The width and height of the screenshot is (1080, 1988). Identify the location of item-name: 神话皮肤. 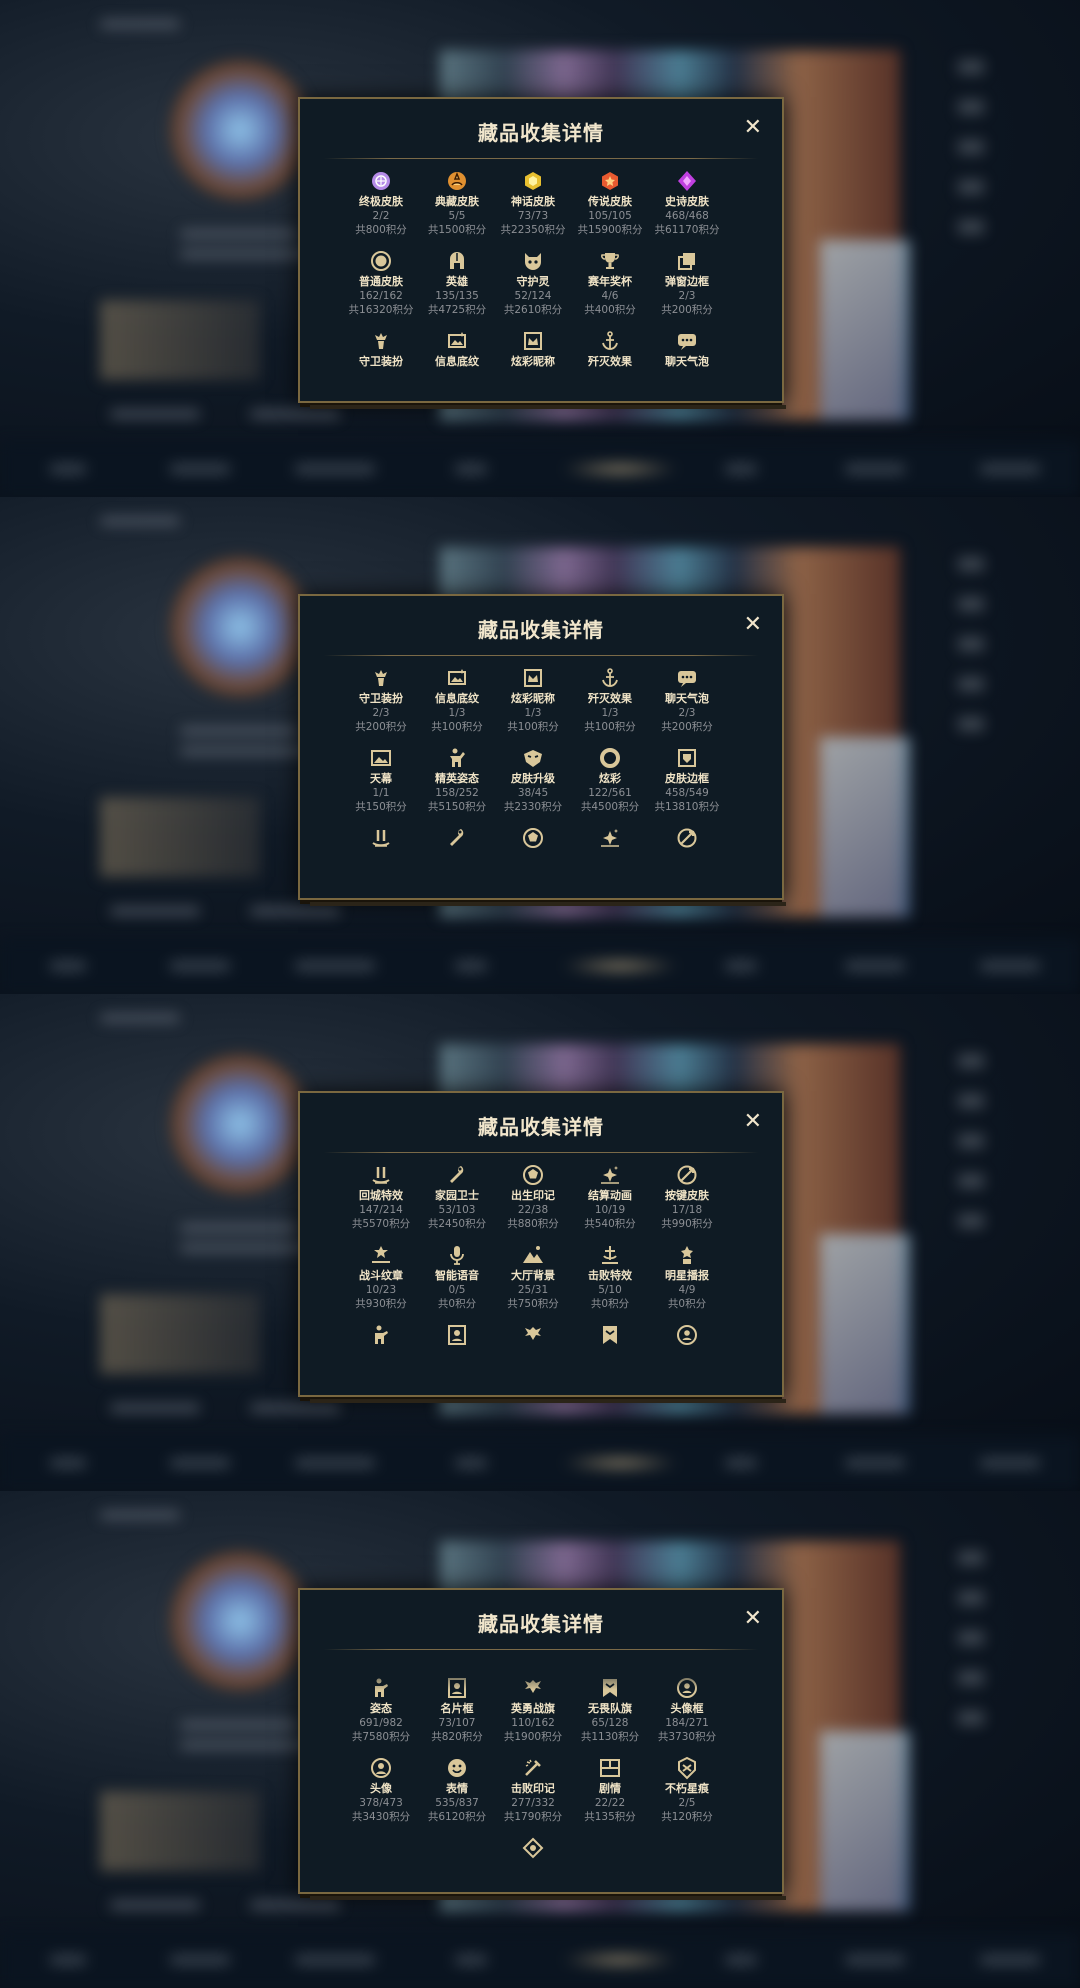
(533, 201).